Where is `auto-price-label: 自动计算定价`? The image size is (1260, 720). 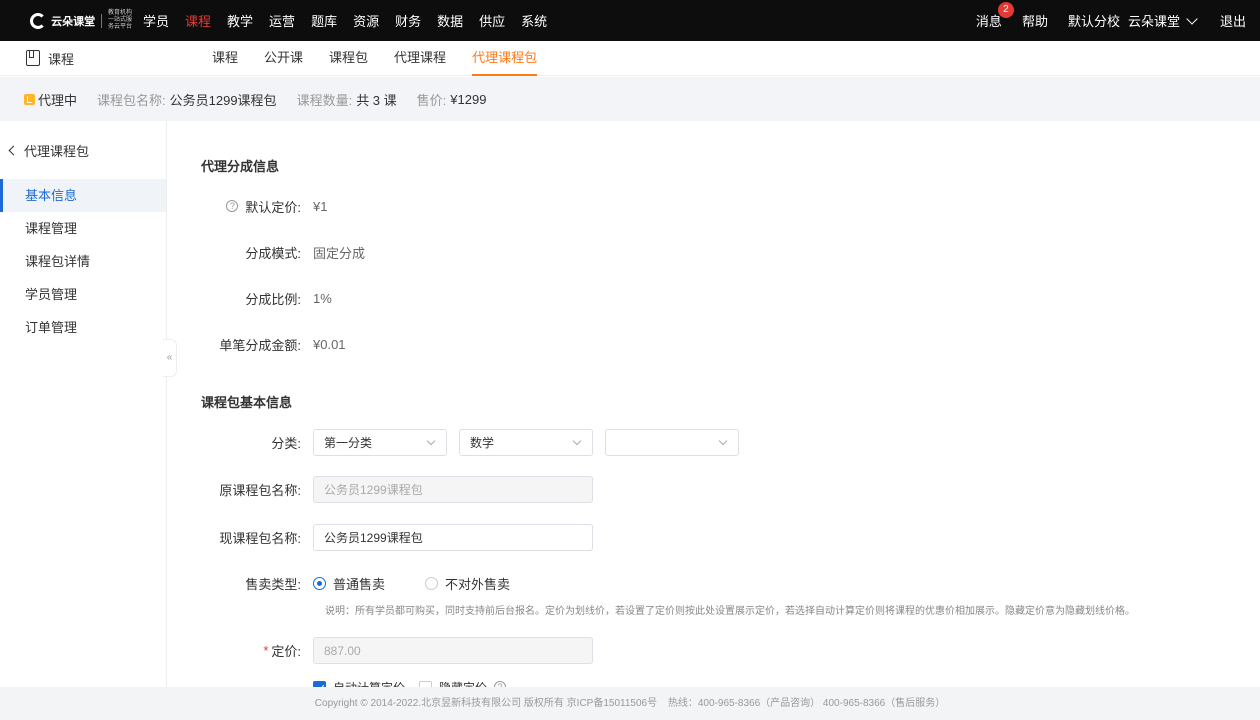 auto-price-label: 自动计算定价 is located at coordinates (369, 683).